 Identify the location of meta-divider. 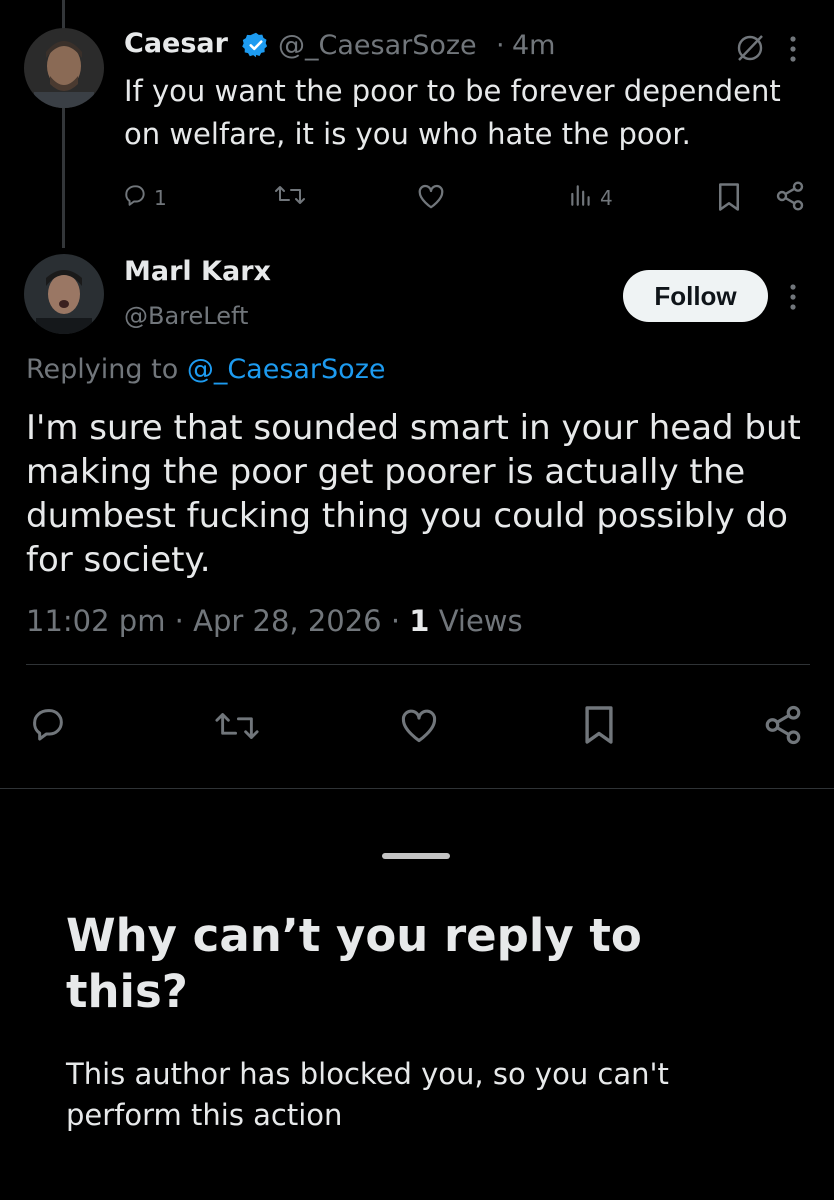
(418, 664).